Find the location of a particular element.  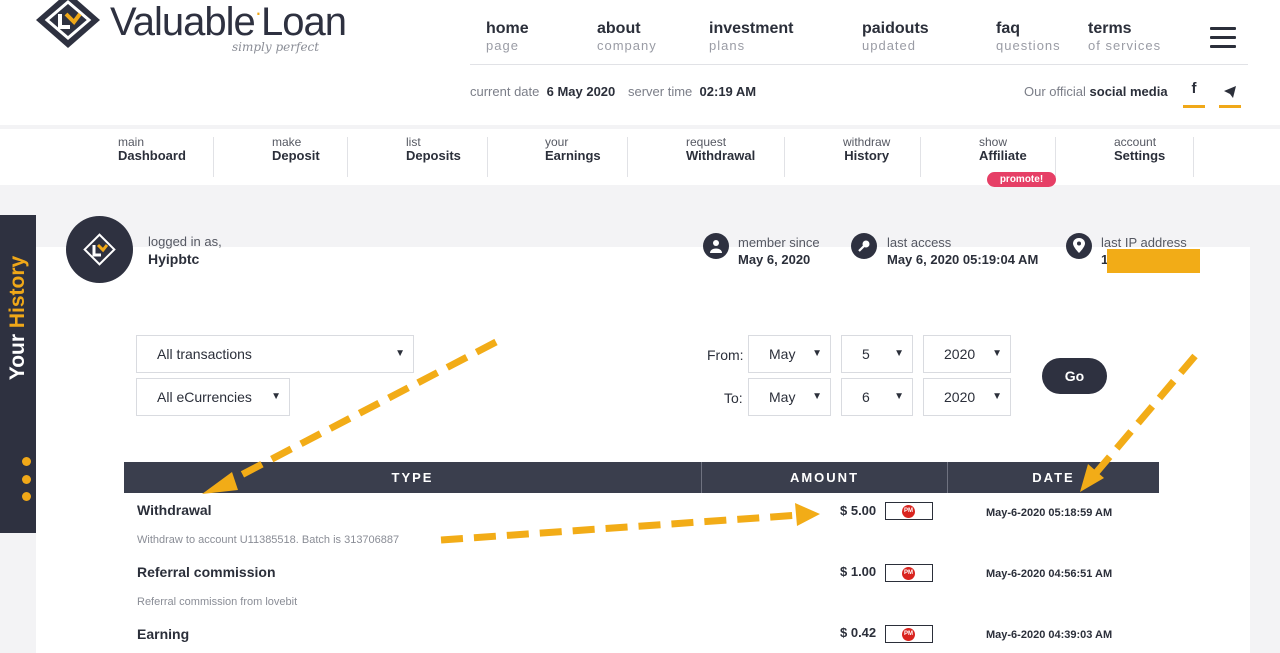

subnav-withdraw-history: withdraw History is located at coordinates (866, 156).